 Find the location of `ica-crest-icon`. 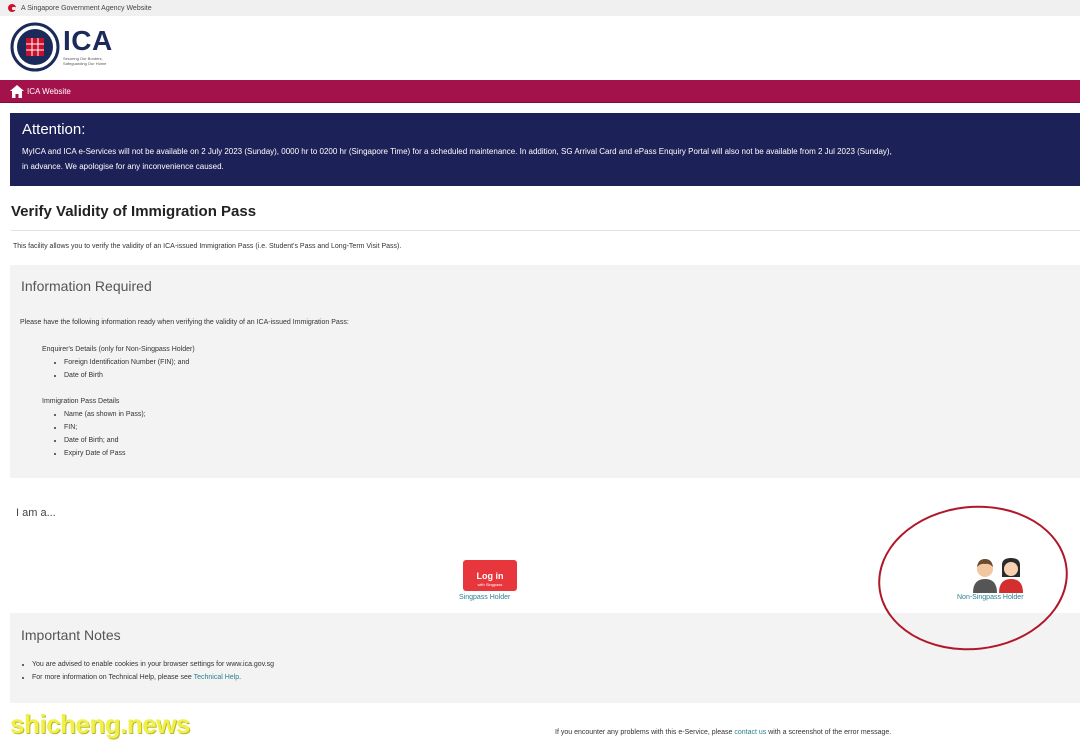

ica-crest-icon is located at coordinates (35, 47).